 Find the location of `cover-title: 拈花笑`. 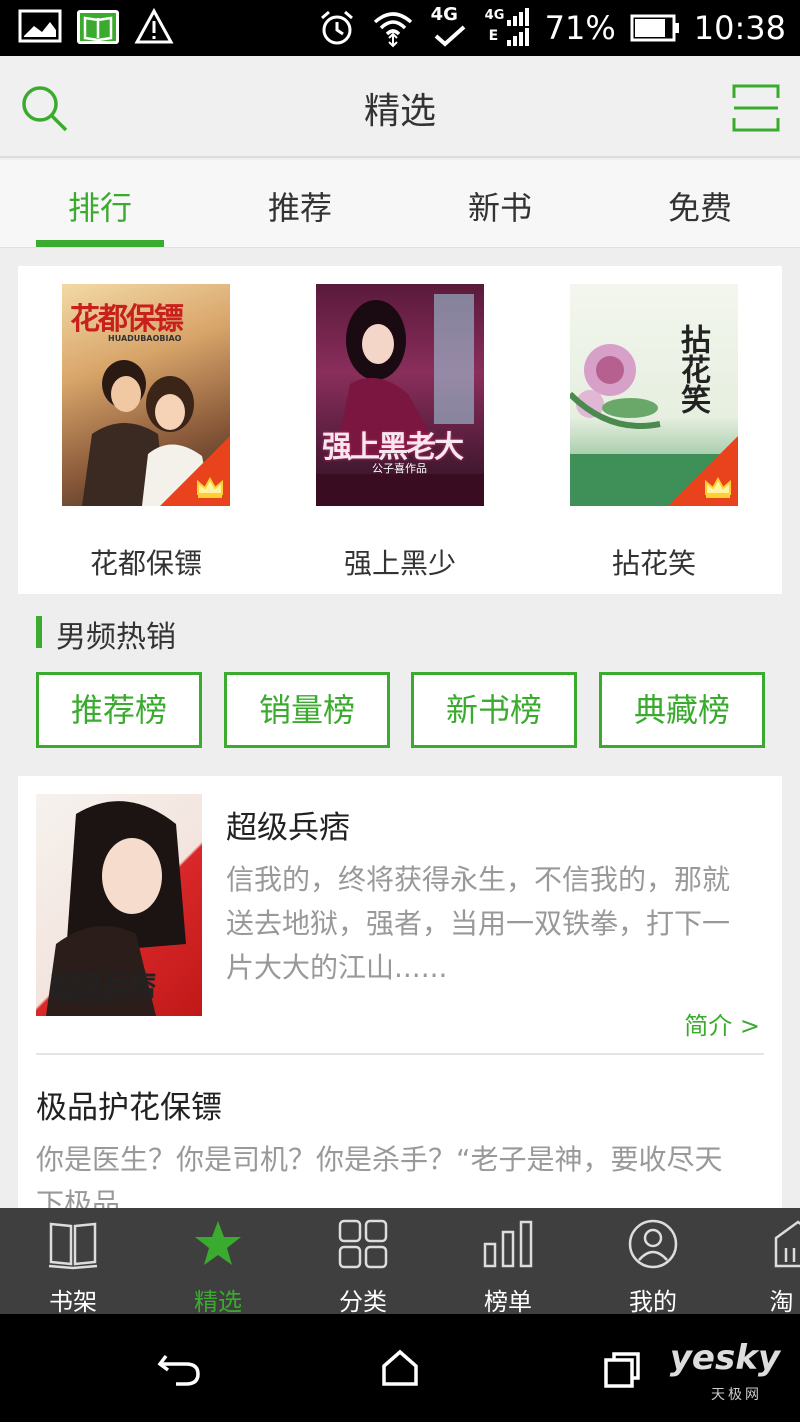

cover-title: 拈花笑 is located at coordinates (692, 369).